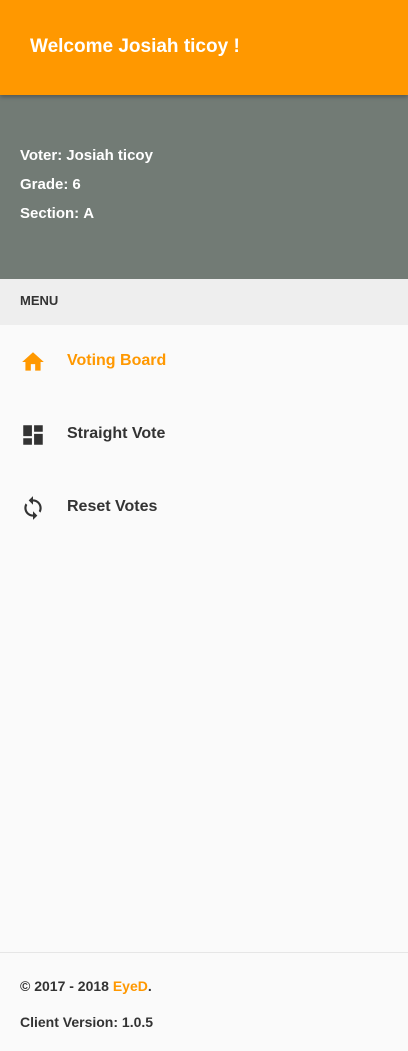  What do you see at coordinates (130, 986) in the screenshot?
I see `brand-link: EyeD` at bounding box center [130, 986].